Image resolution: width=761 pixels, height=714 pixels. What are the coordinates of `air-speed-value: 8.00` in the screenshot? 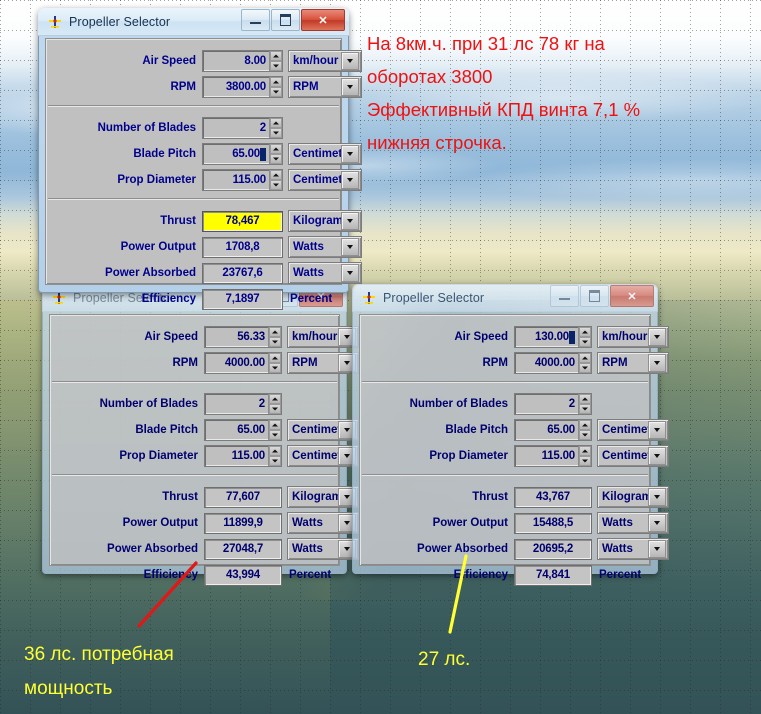 It's located at (236, 61).